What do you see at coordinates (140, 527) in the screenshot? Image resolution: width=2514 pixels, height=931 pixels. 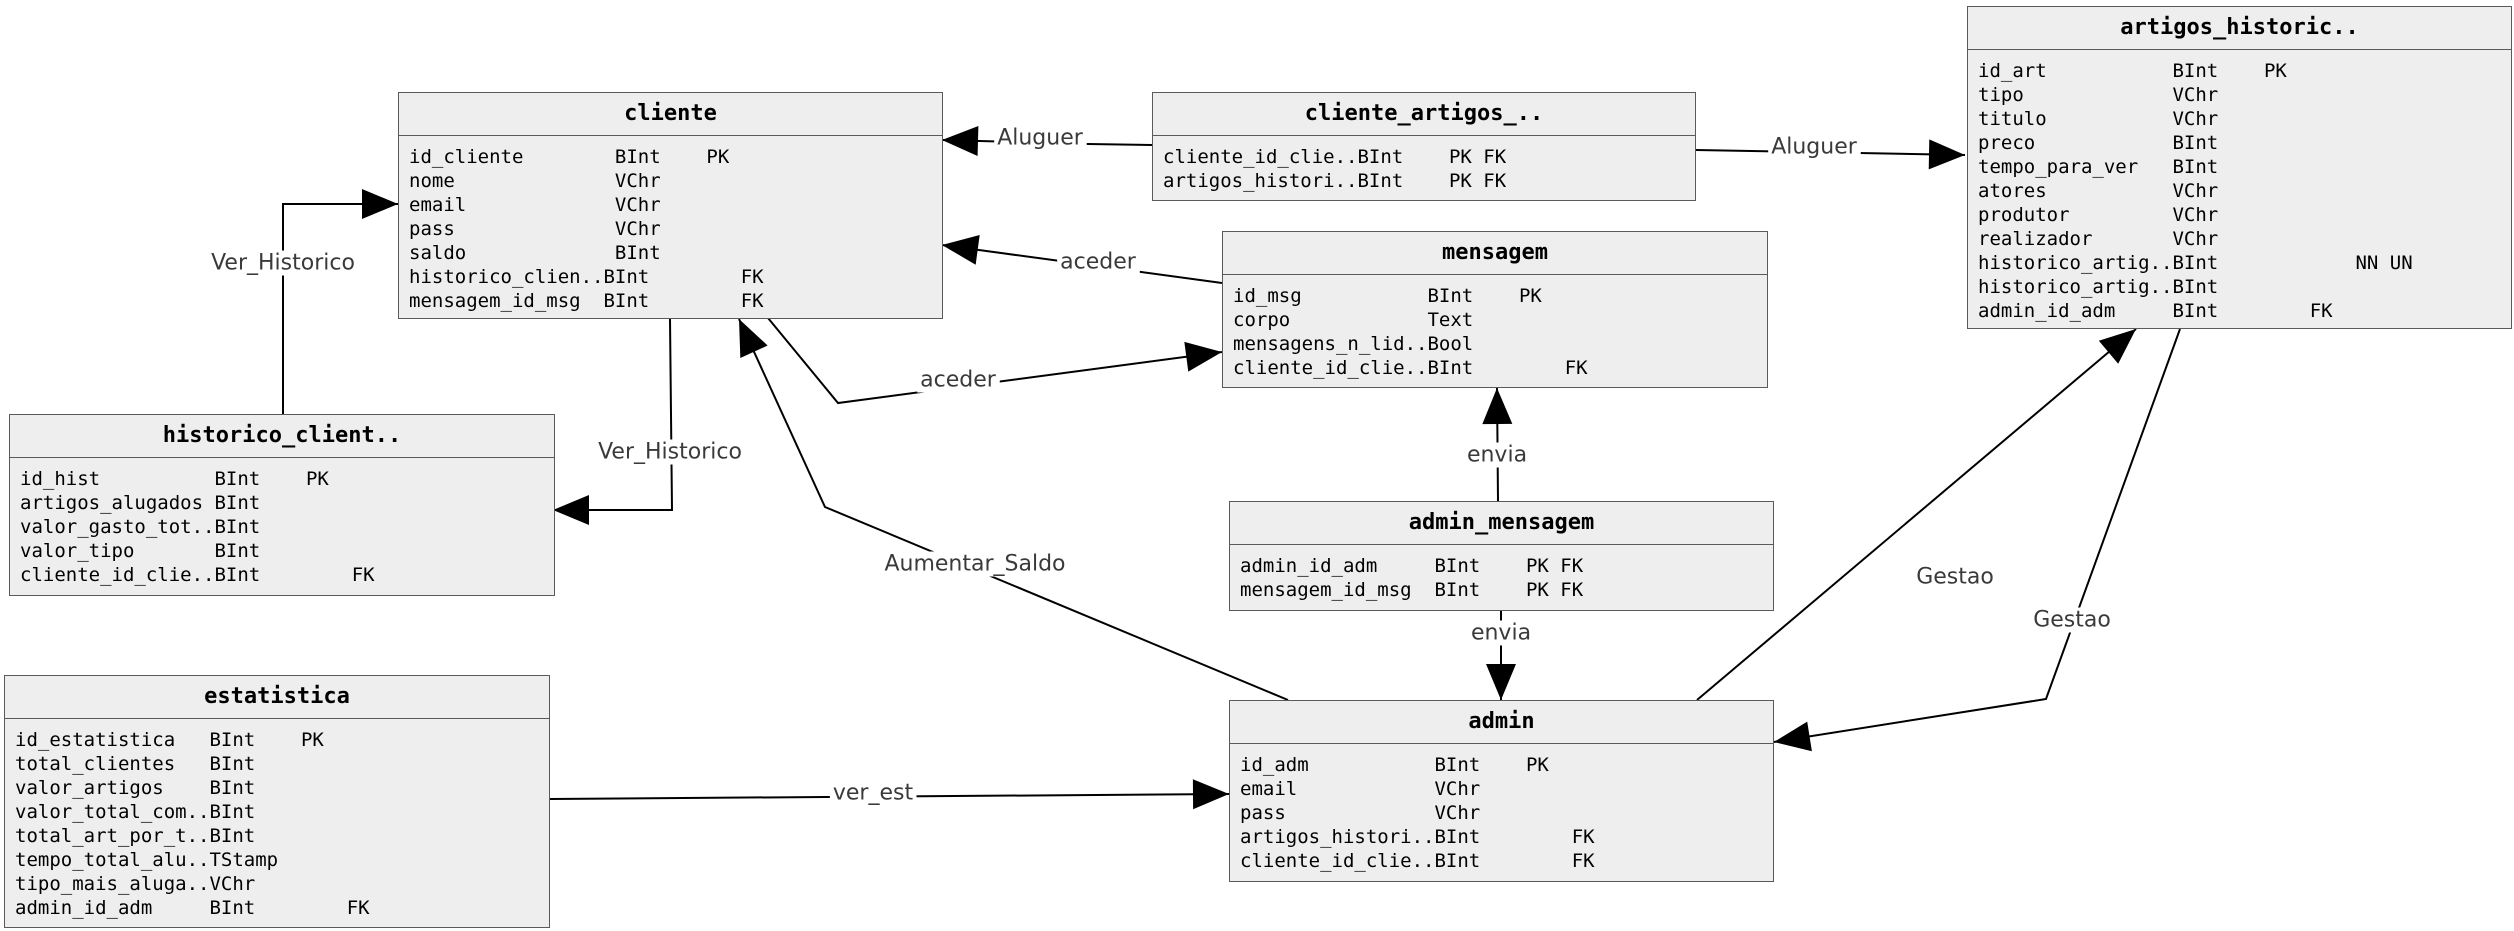 I see `attribute-row: valor_gasto_tot..BInt` at bounding box center [140, 527].